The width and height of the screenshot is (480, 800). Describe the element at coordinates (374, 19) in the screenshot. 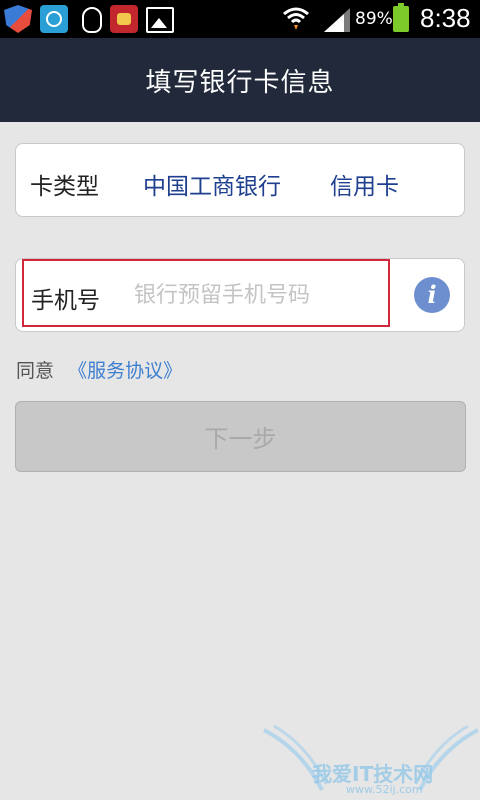

I see `battery-percent: 89%` at that location.